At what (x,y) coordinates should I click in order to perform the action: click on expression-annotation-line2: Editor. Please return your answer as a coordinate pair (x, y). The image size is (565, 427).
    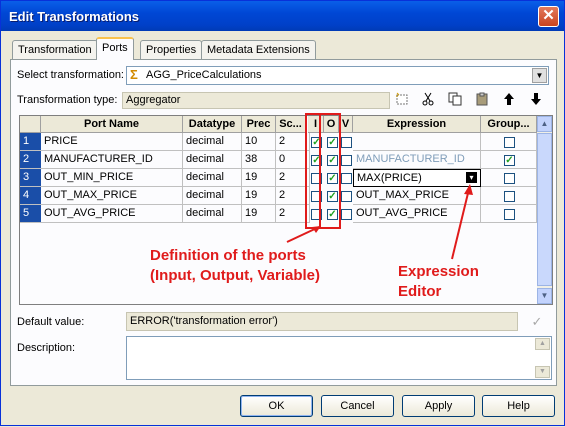
    Looking at the image, I should click on (420, 291).